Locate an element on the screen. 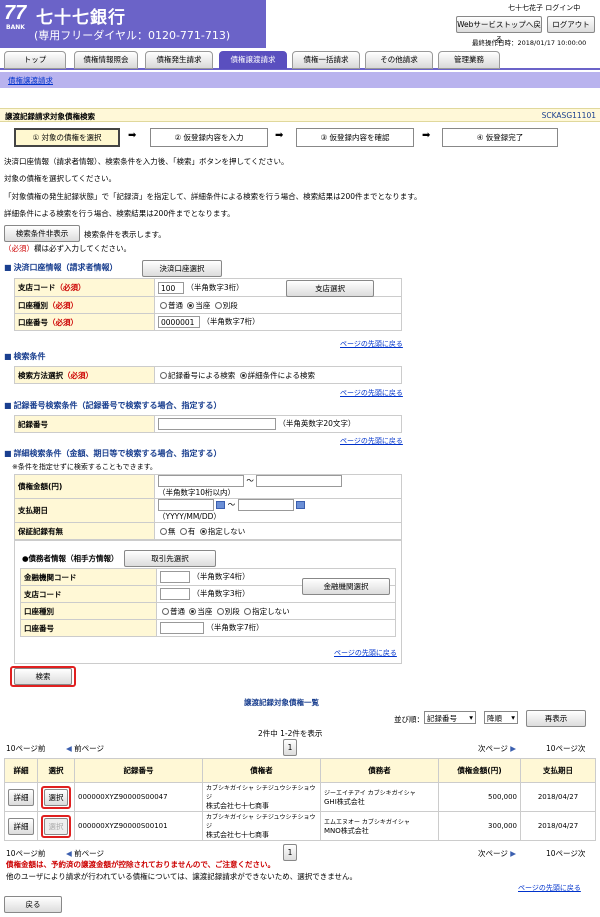 The width and height of the screenshot is (600, 917). radio-guarantee-none is located at coordinates (163, 531).